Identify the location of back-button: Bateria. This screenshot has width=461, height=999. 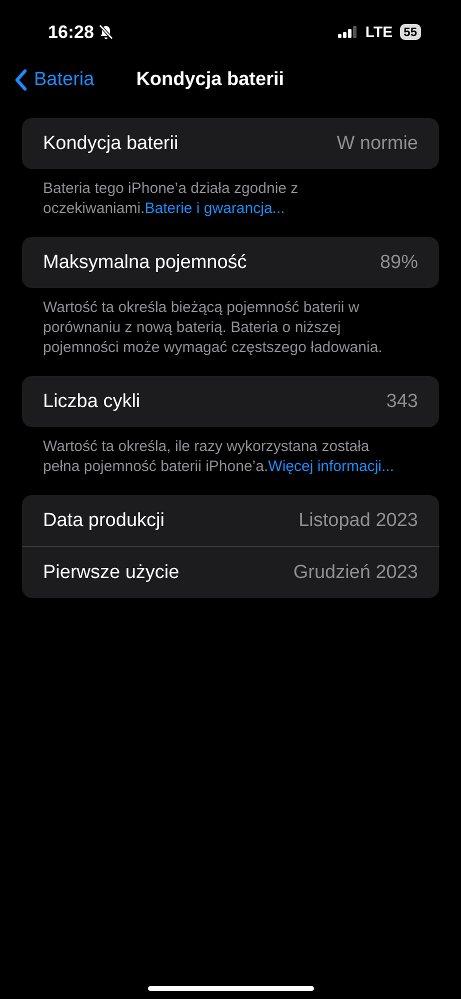
(54, 80).